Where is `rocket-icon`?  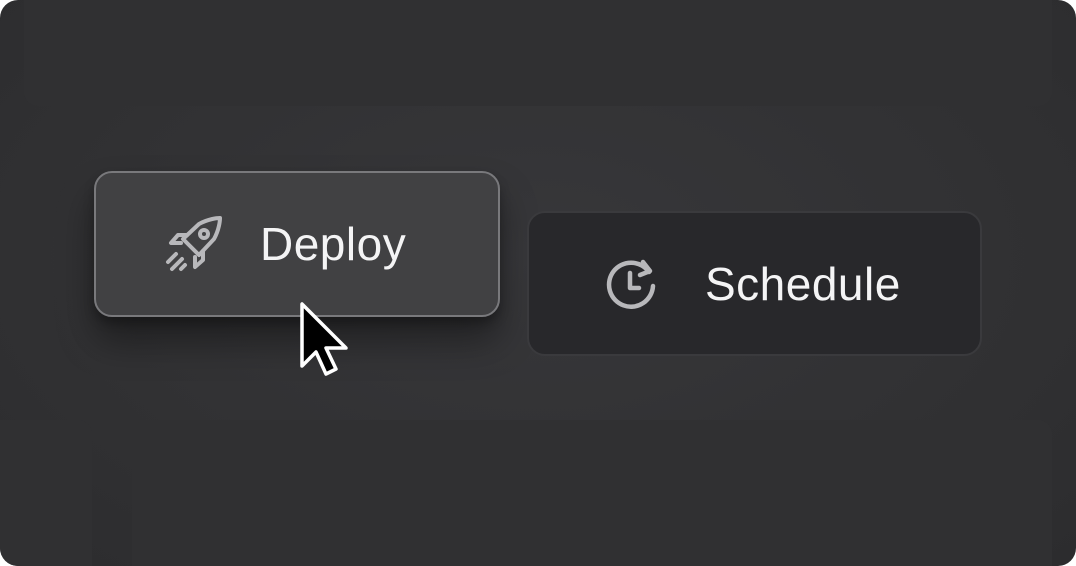 rocket-icon is located at coordinates (194, 244).